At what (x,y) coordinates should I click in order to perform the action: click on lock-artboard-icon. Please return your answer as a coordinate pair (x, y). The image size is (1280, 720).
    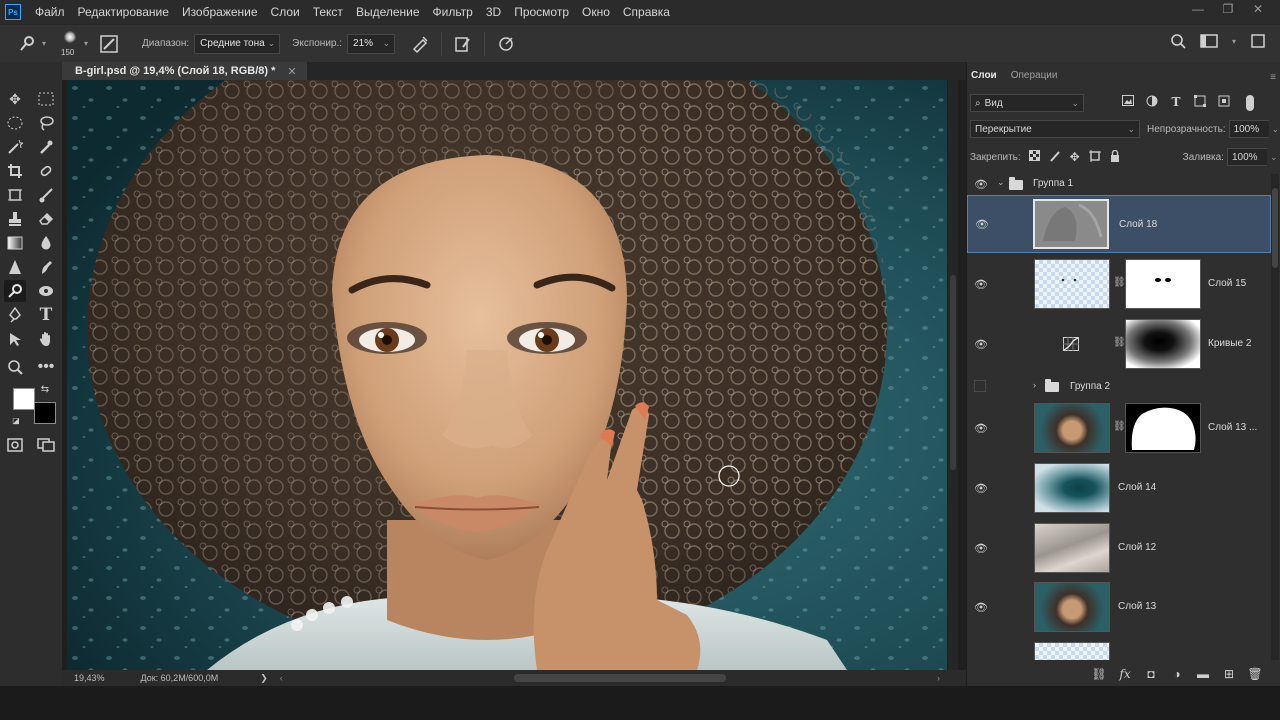
    Looking at the image, I should click on (1095, 157).